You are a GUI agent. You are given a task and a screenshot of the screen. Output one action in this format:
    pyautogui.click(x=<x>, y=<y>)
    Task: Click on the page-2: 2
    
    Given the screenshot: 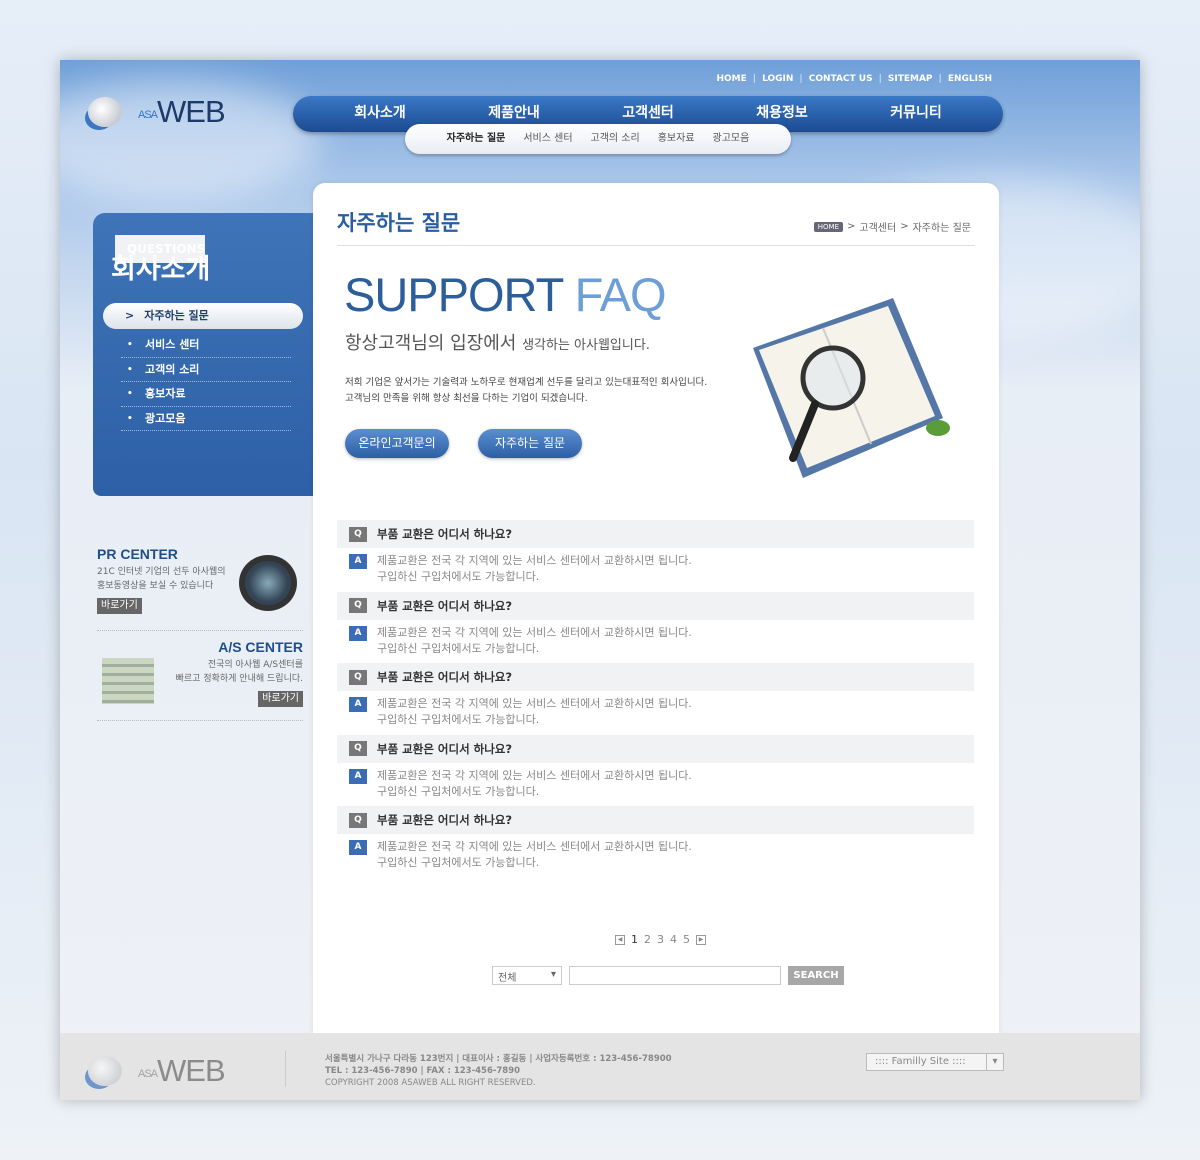 What is the action you would take?
    pyautogui.click(x=647, y=939)
    